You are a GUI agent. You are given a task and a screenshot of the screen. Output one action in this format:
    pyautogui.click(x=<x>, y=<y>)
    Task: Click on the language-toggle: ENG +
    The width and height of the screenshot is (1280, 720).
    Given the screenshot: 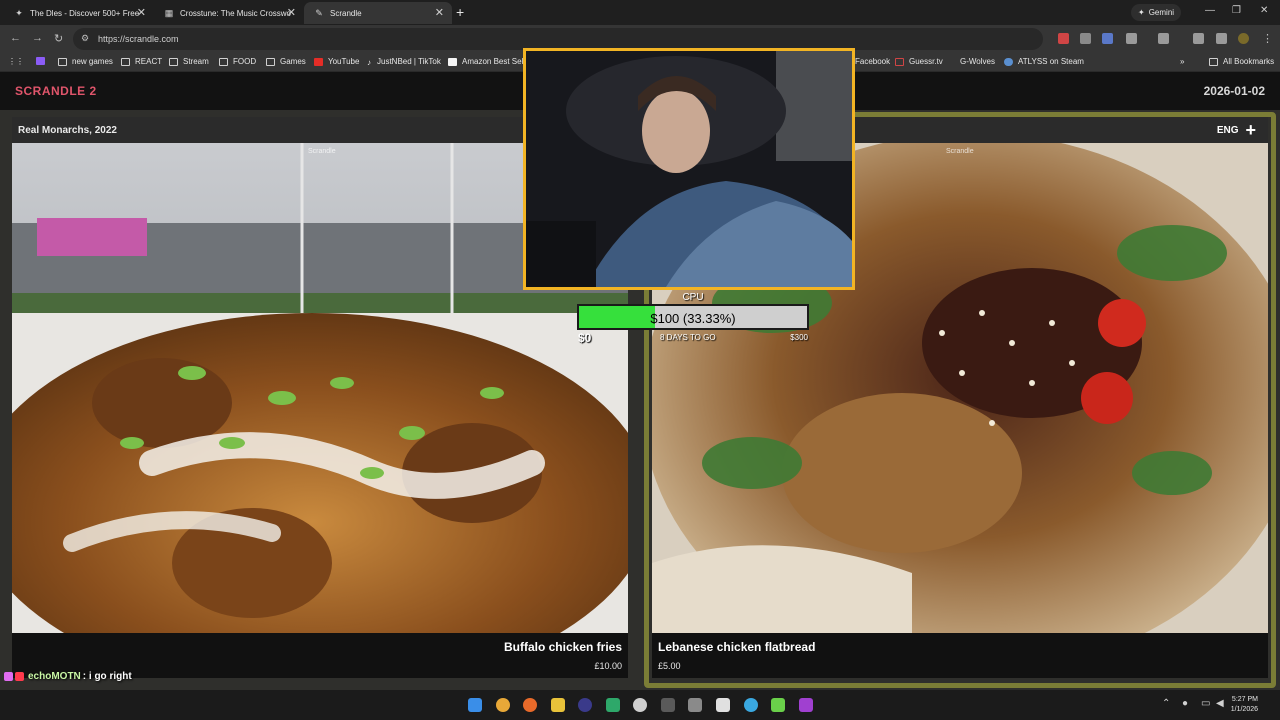 What is the action you would take?
    pyautogui.click(x=1236, y=130)
    